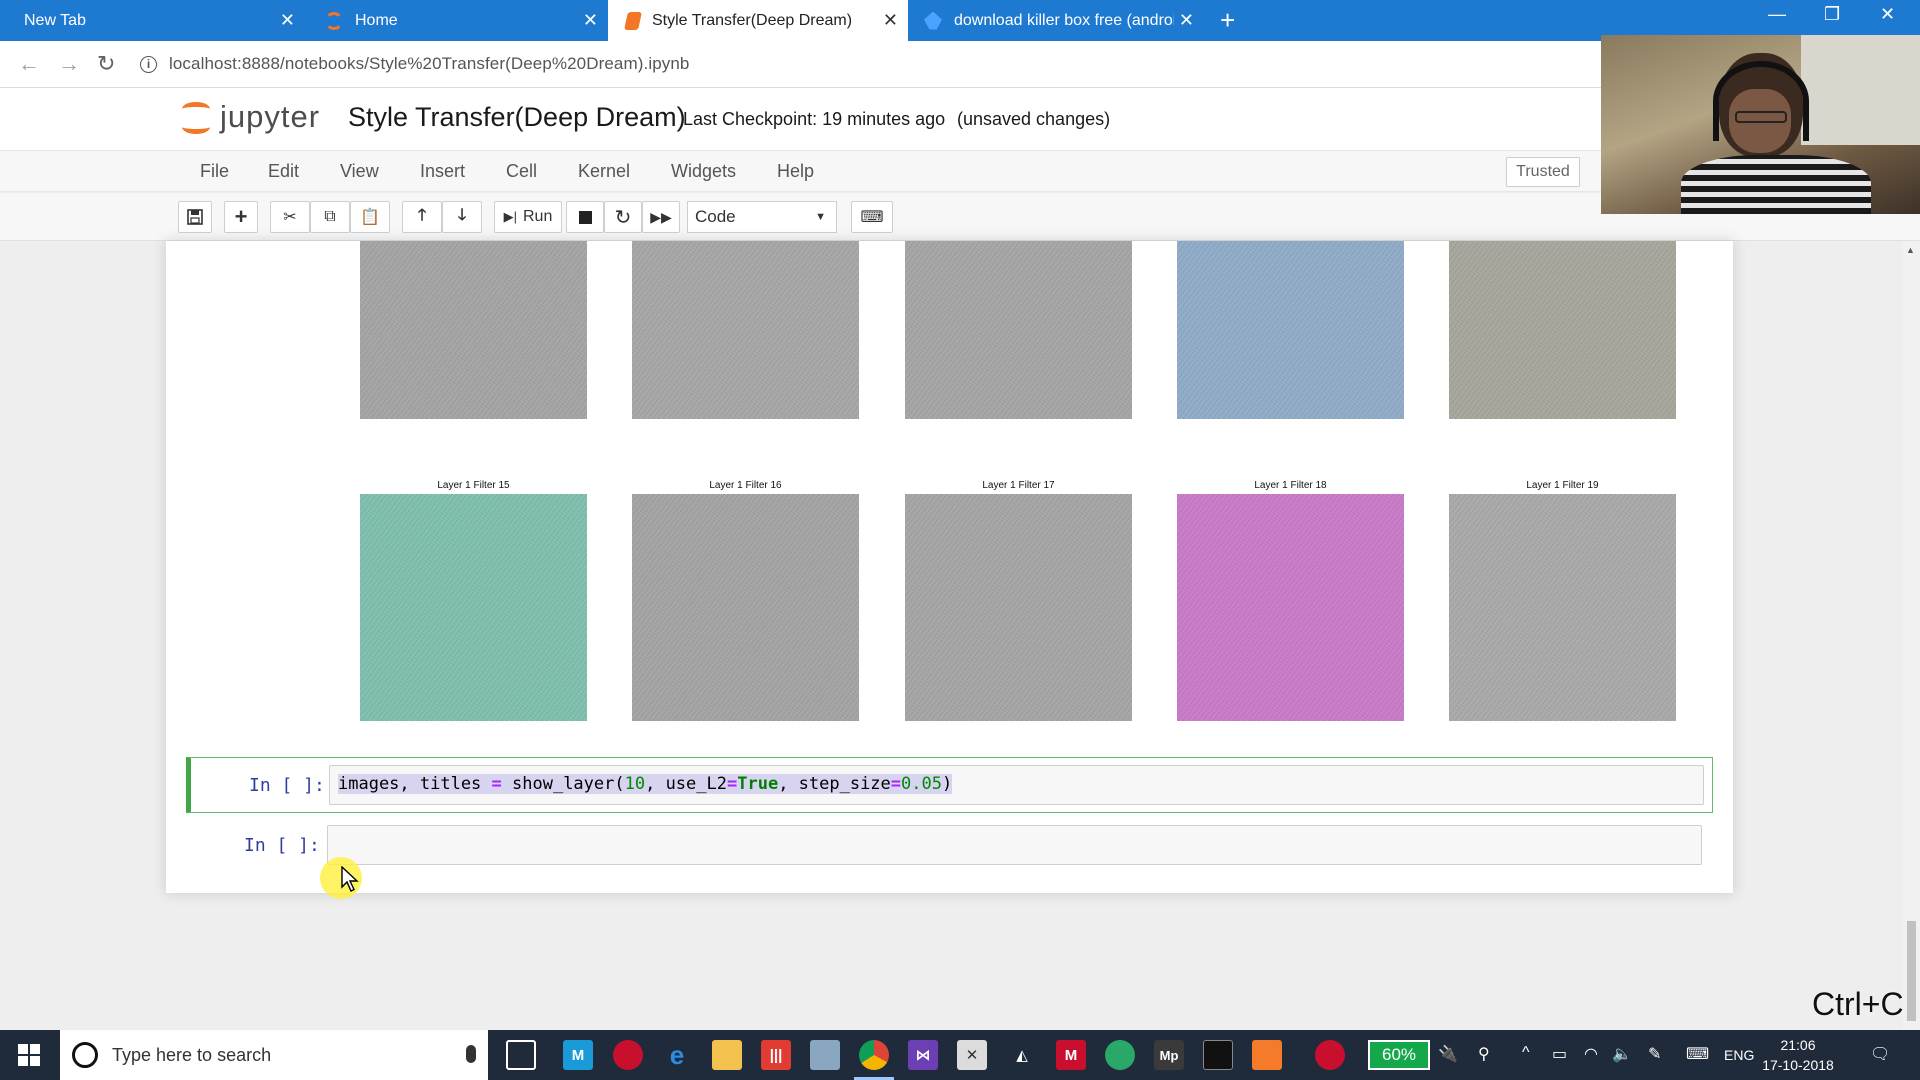 This screenshot has height=1080, width=1920. I want to click on app-red-cube-icon, so click(628, 1055).